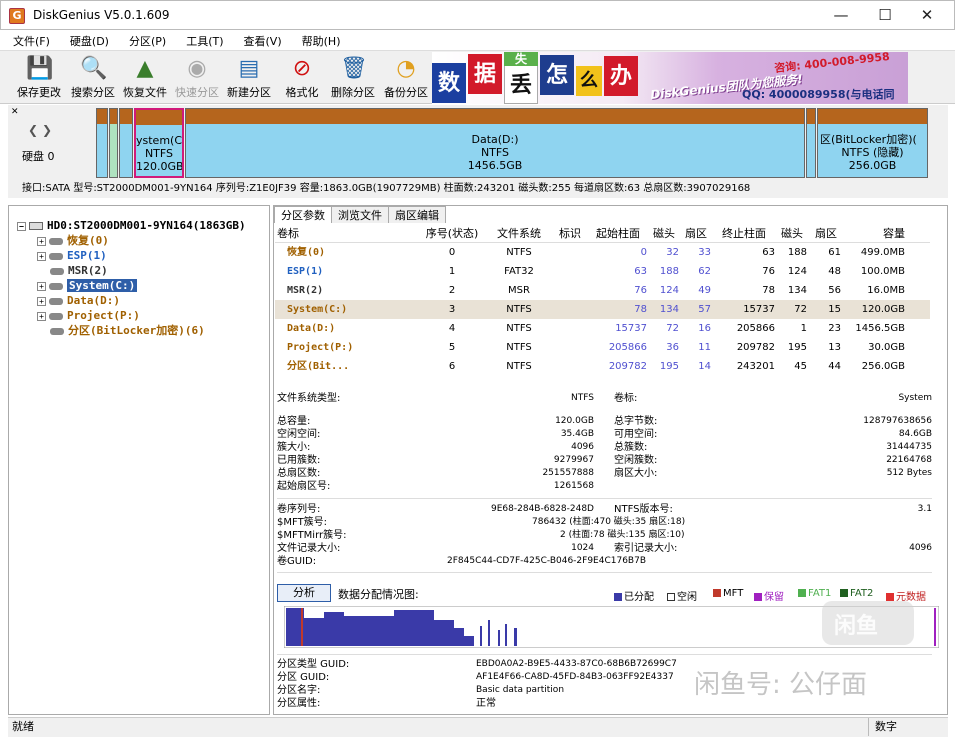  What do you see at coordinates (197, 78) in the screenshot?
I see `quick-partition-button: ◉ 快速分区` at bounding box center [197, 78].